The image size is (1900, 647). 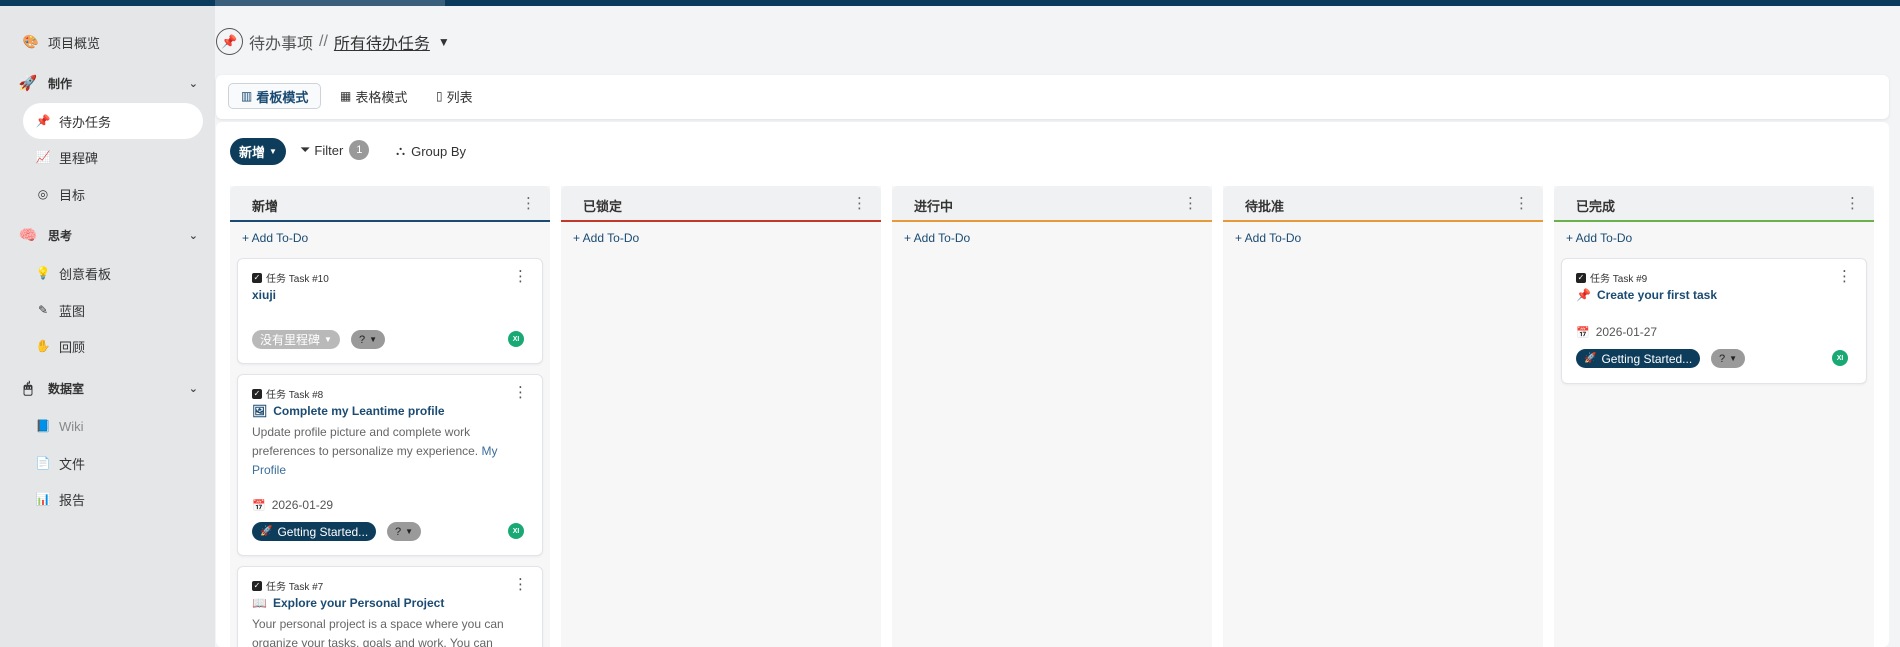 I want to click on target-icon: ◎, so click(x=43, y=194).